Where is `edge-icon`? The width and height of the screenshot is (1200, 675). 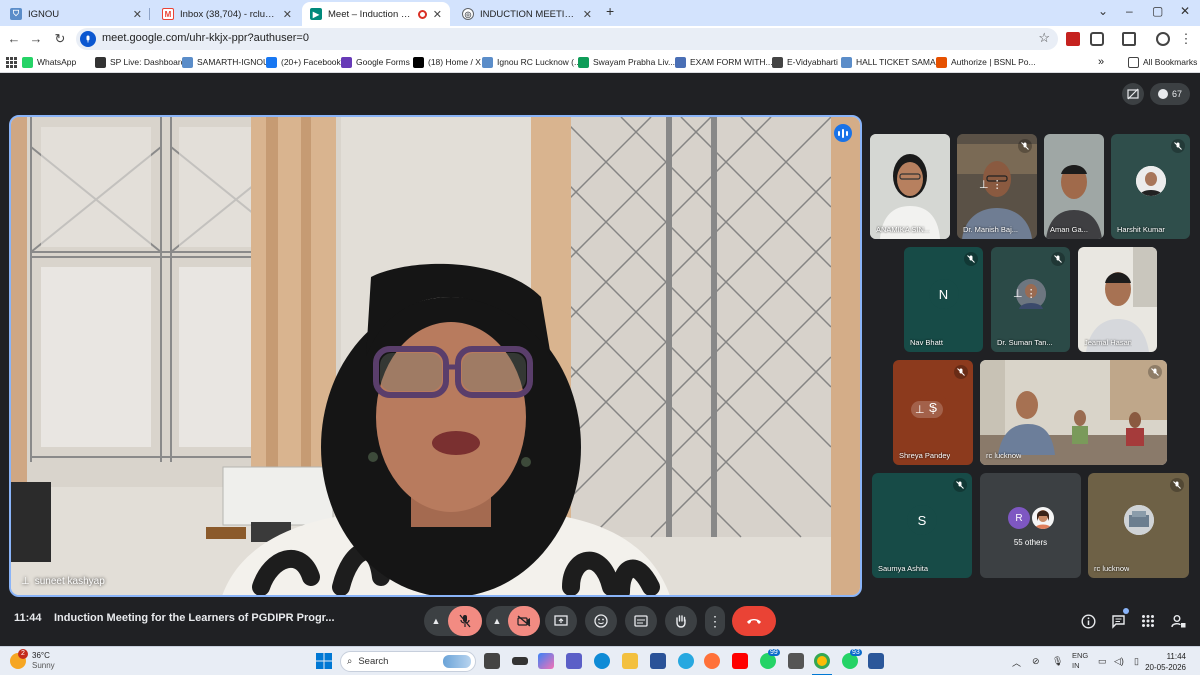
edge-icon is located at coordinates (602, 661).